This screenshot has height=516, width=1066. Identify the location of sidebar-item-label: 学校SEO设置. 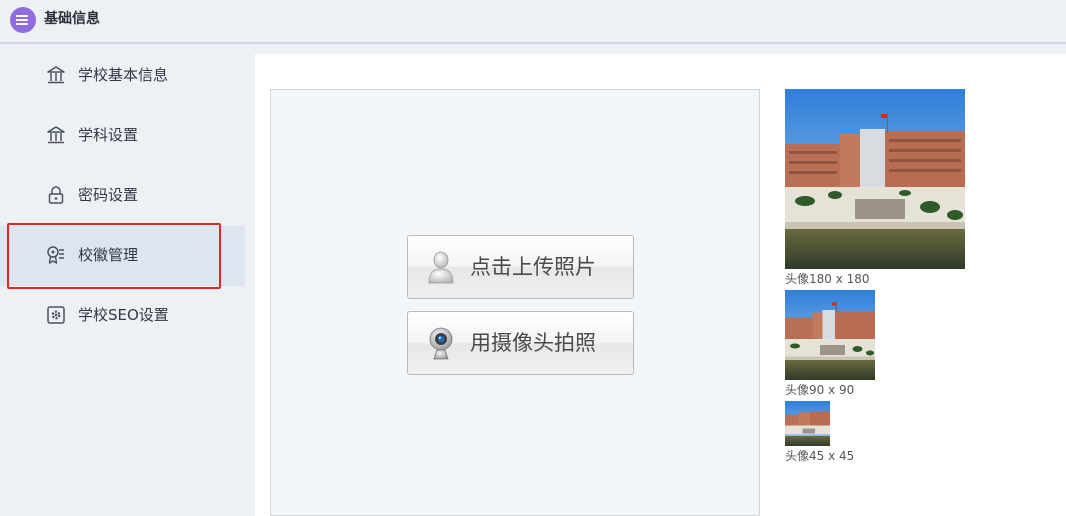
(123, 315).